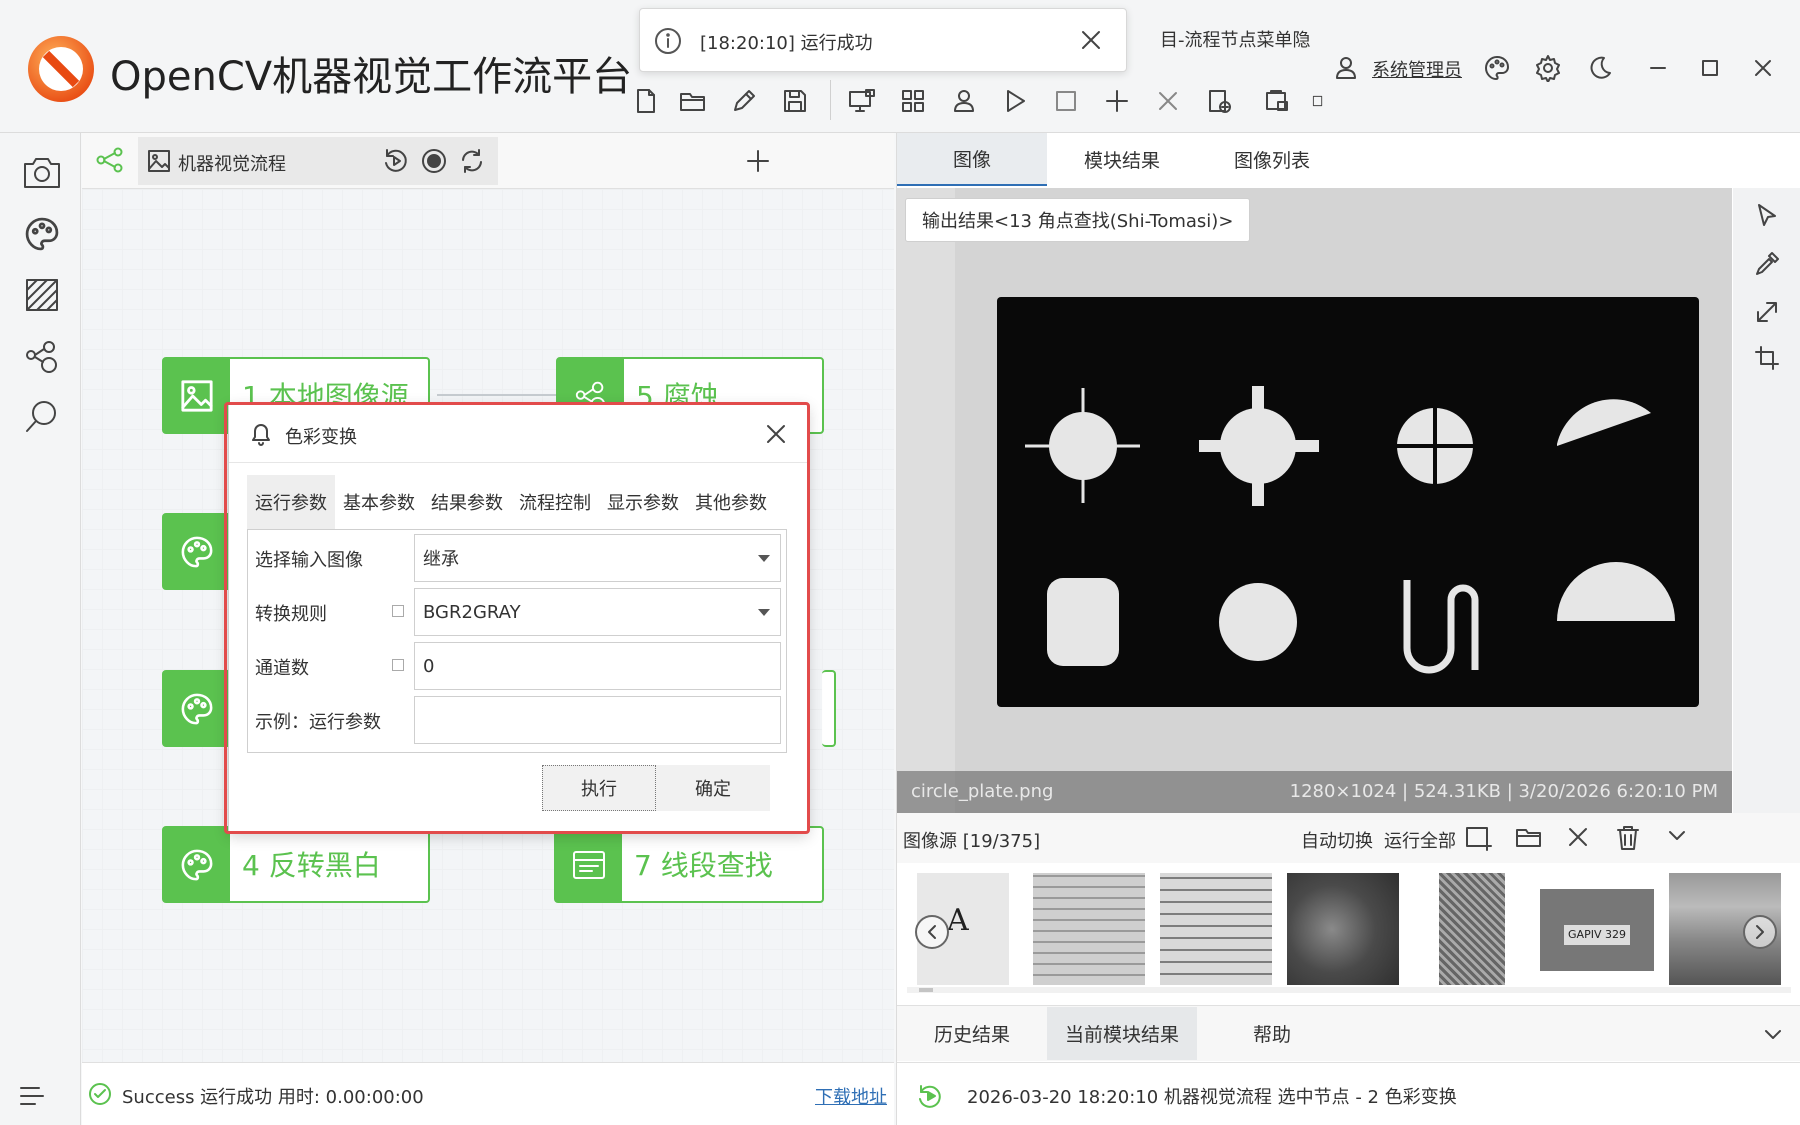 This screenshot has width=1800, height=1125. What do you see at coordinates (1272, 1033) in the screenshot?
I see `tab-help: 帮助` at bounding box center [1272, 1033].